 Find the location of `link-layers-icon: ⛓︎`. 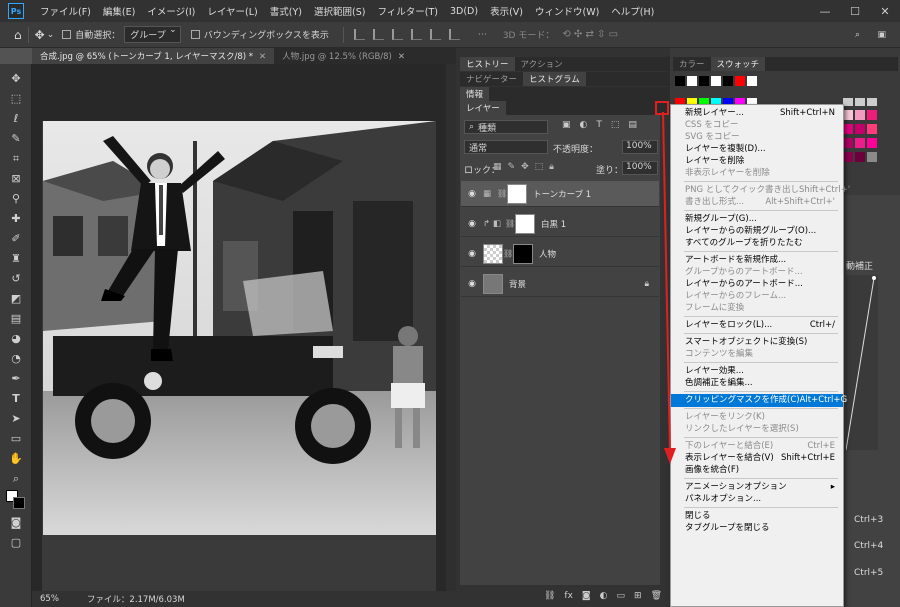

link-layers-icon: ⛓︎ is located at coordinates (549, 596).